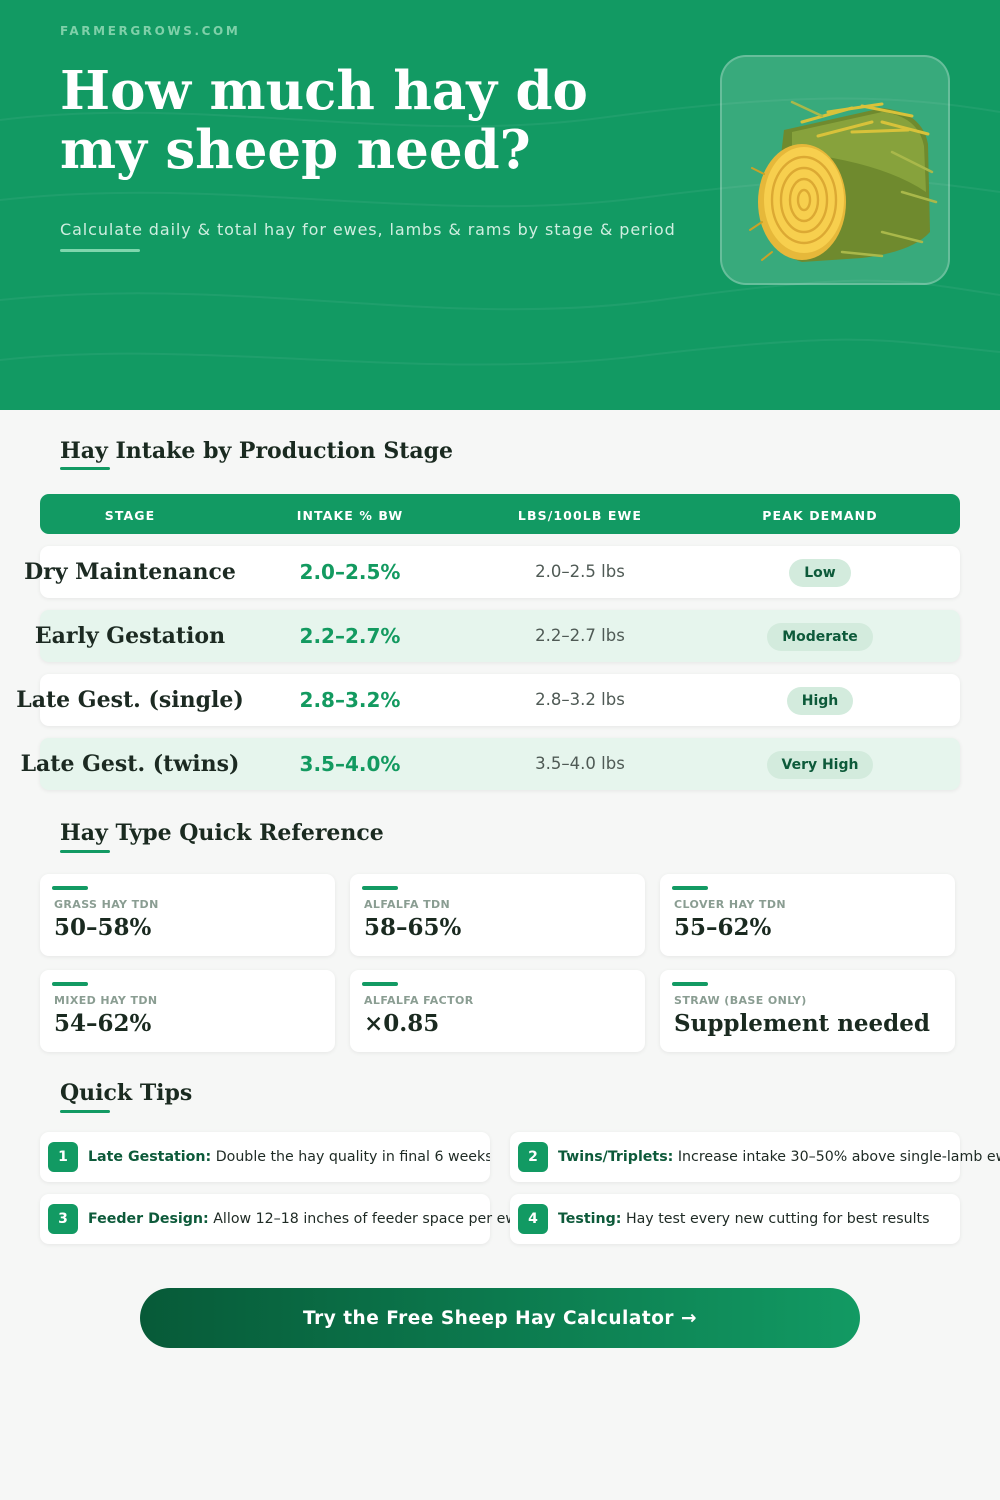  What do you see at coordinates (497, 1011) in the screenshot?
I see `reference-card: ALFALFA FACTOR ×0.85` at bounding box center [497, 1011].